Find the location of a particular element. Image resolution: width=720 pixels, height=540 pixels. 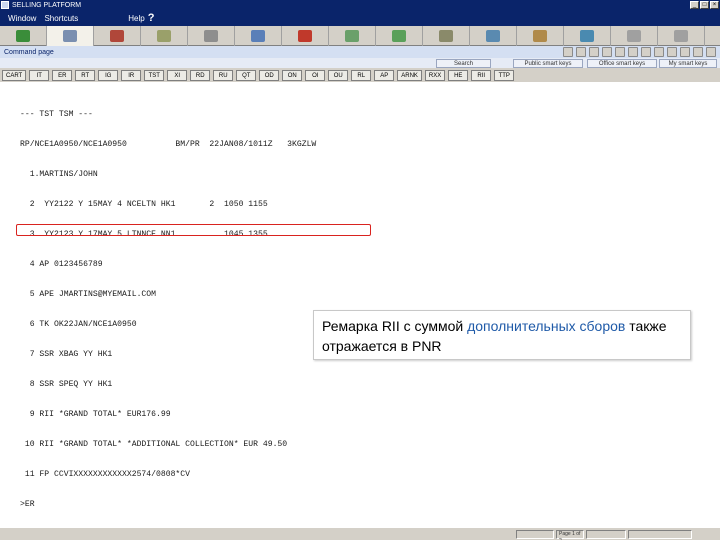

maximize-icon: □ is located at coordinates (704, 5).